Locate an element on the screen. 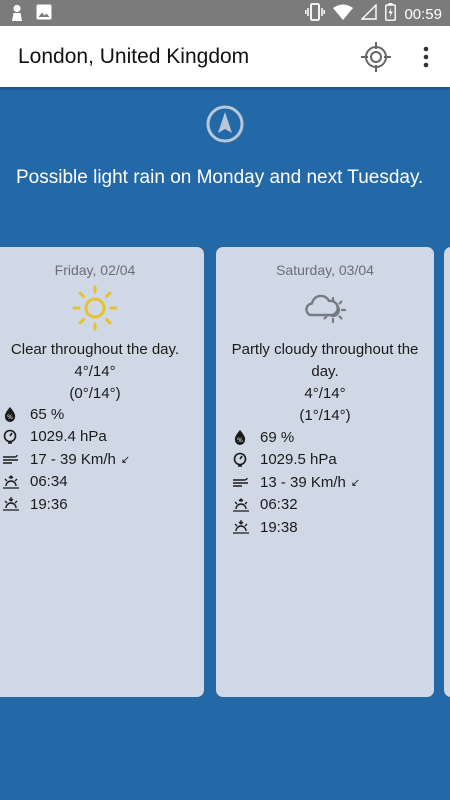 The image size is (450, 800). gps-target-icon is located at coordinates (376, 57).